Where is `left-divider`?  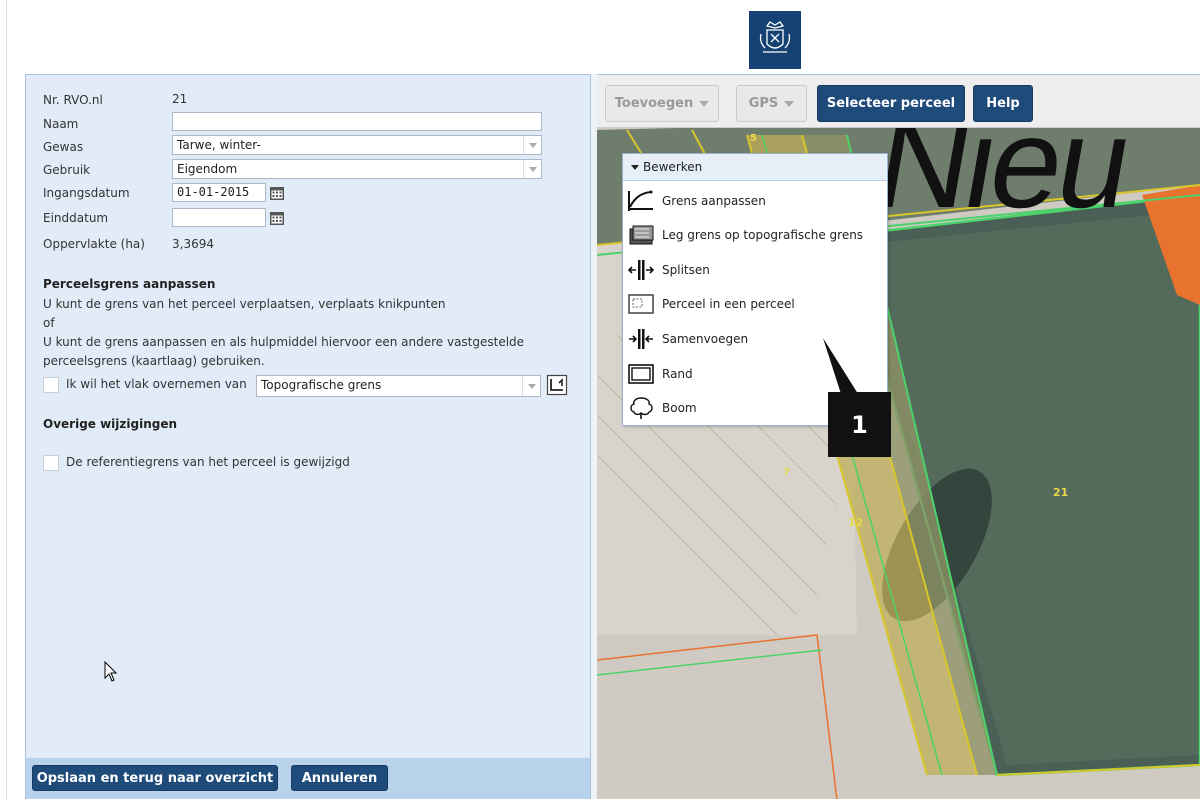
left-divider is located at coordinates (6, 399).